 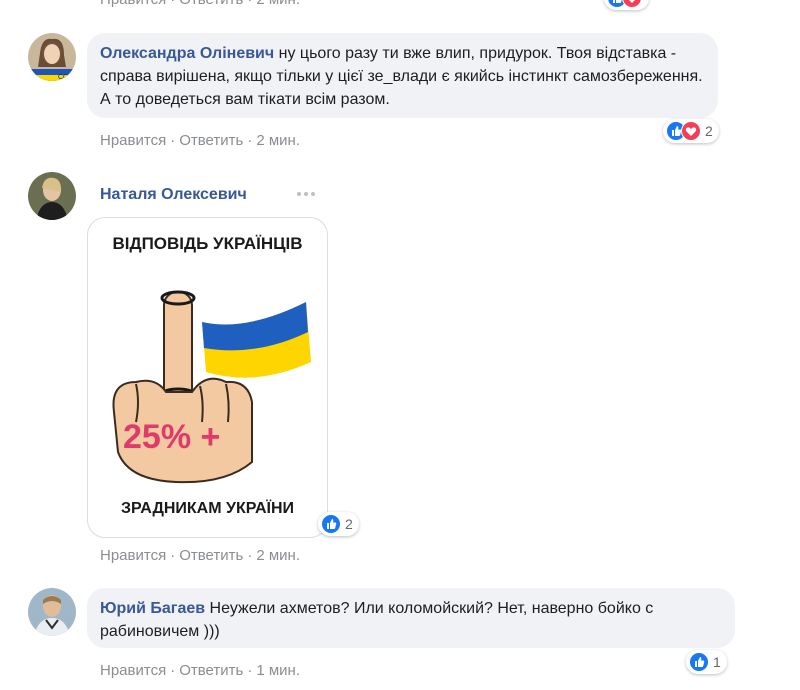 I want to click on ellipsis-icon, so click(x=306, y=194).